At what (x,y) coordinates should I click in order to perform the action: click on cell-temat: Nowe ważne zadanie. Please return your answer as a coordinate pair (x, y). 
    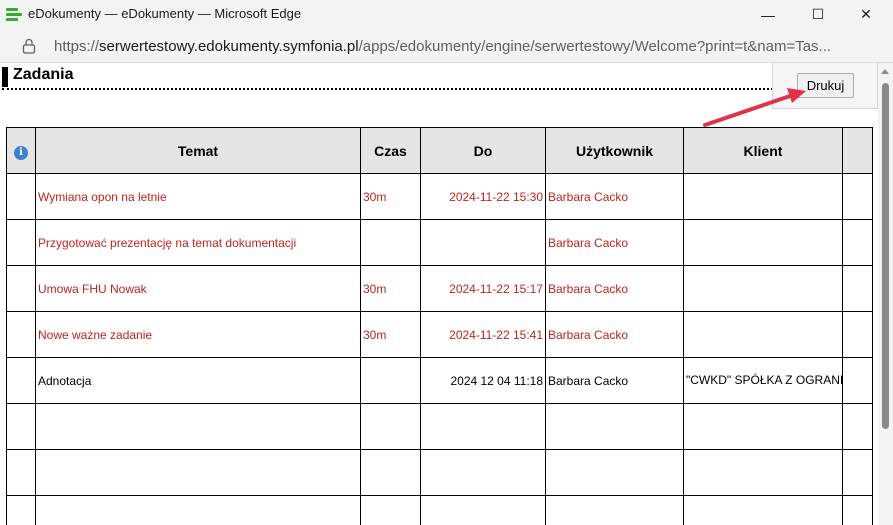
    Looking at the image, I should click on (198, 334).